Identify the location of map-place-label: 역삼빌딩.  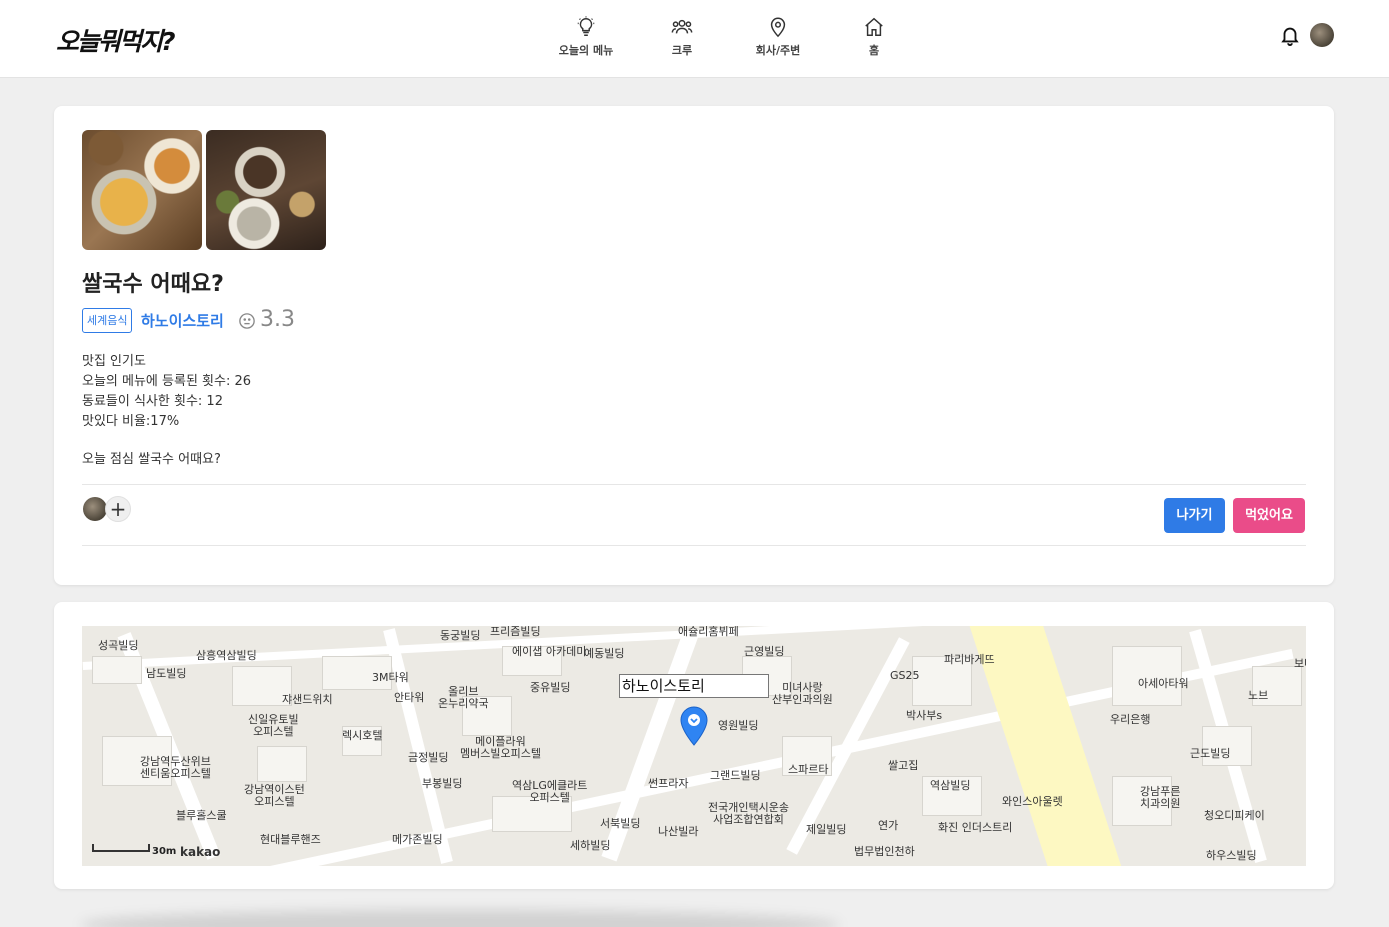
(950, 785).